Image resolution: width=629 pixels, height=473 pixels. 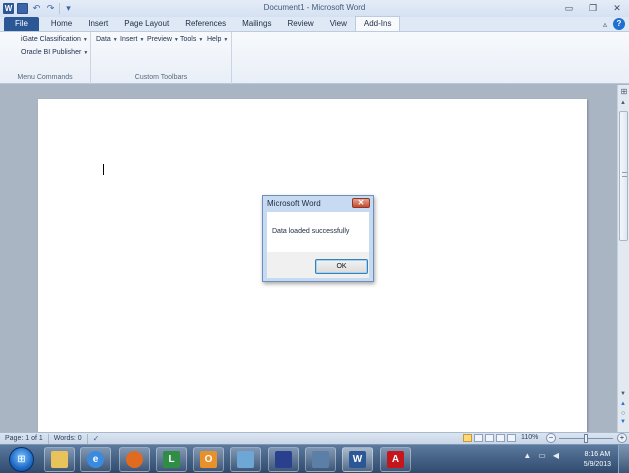 I want to click on close-icon: ✕, so click(x=617, y=8).